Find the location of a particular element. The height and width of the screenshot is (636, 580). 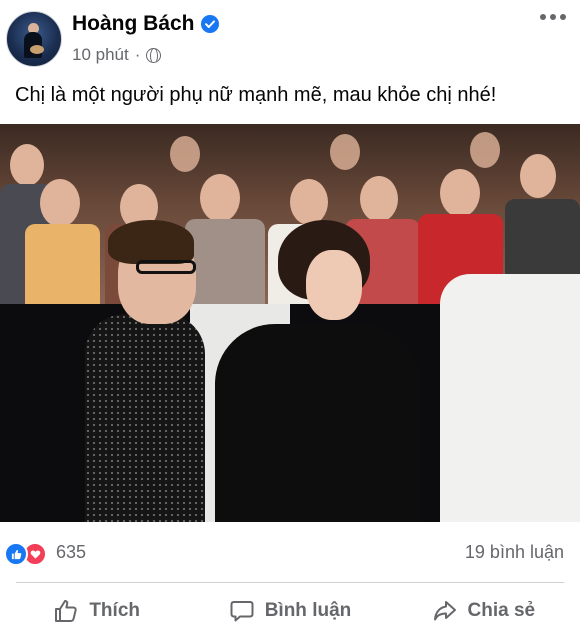

thumbs-up-icon is located at coordinates (66, 611).